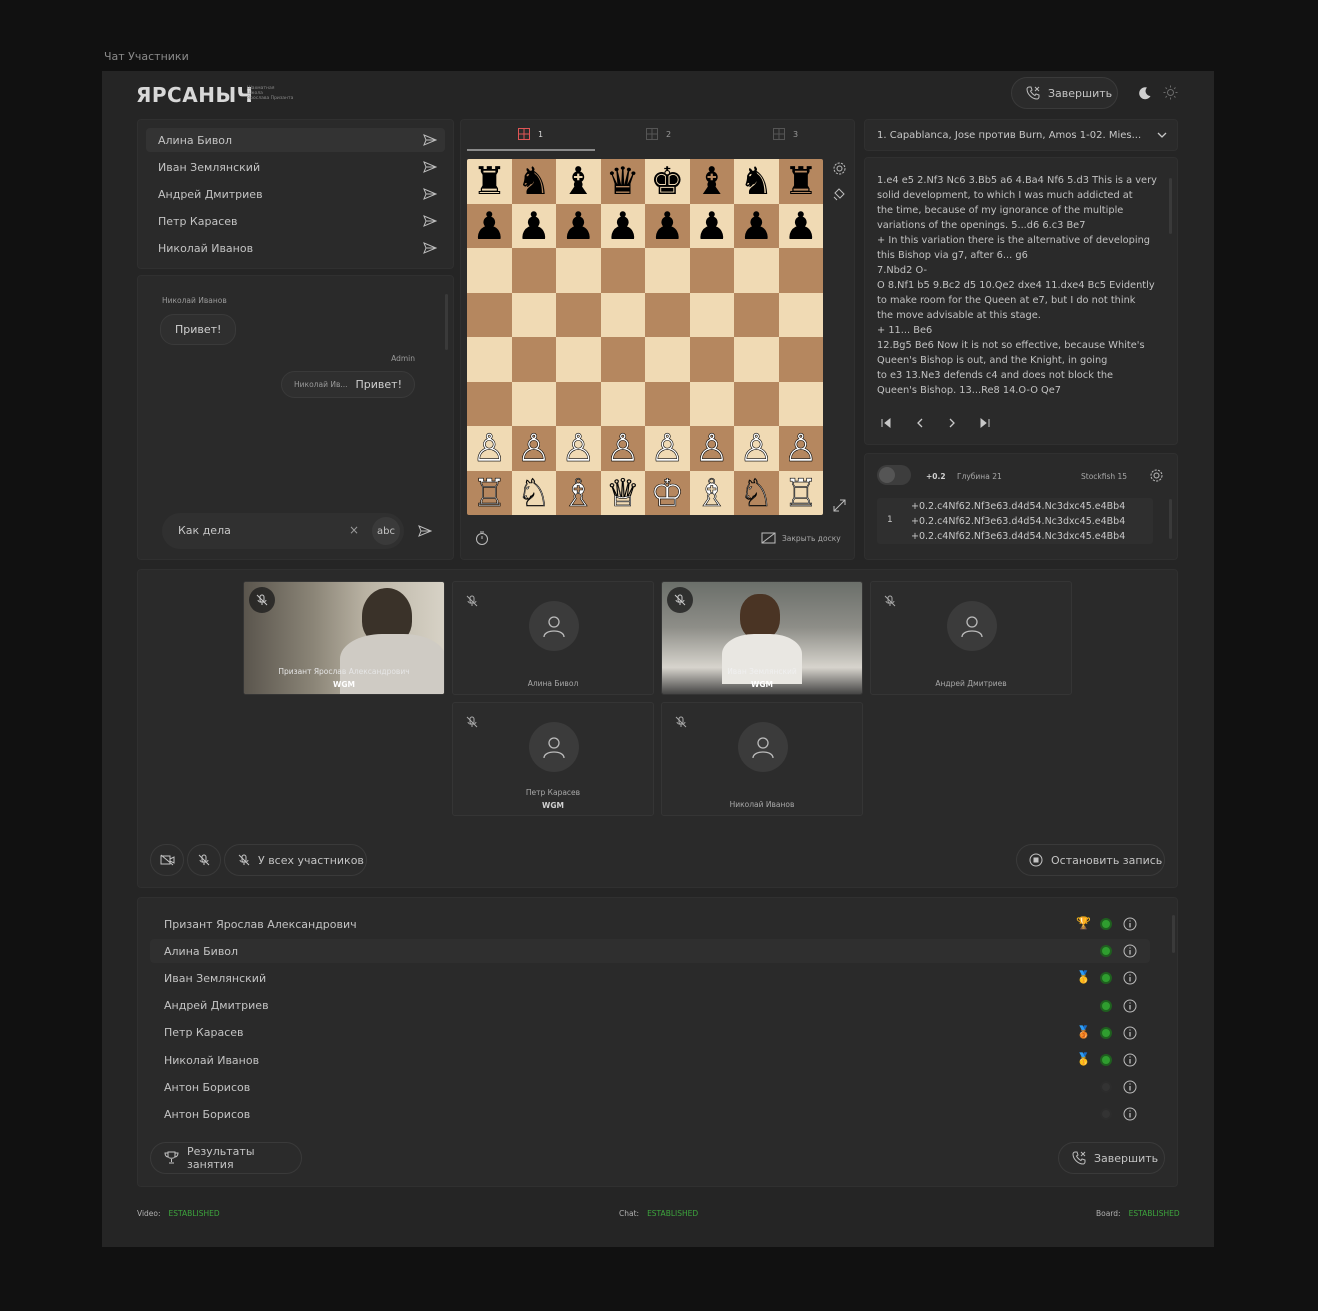 The image size is (1318, 1311). I want to click on participant-row: Антон Борисов, so click(650, 1087).